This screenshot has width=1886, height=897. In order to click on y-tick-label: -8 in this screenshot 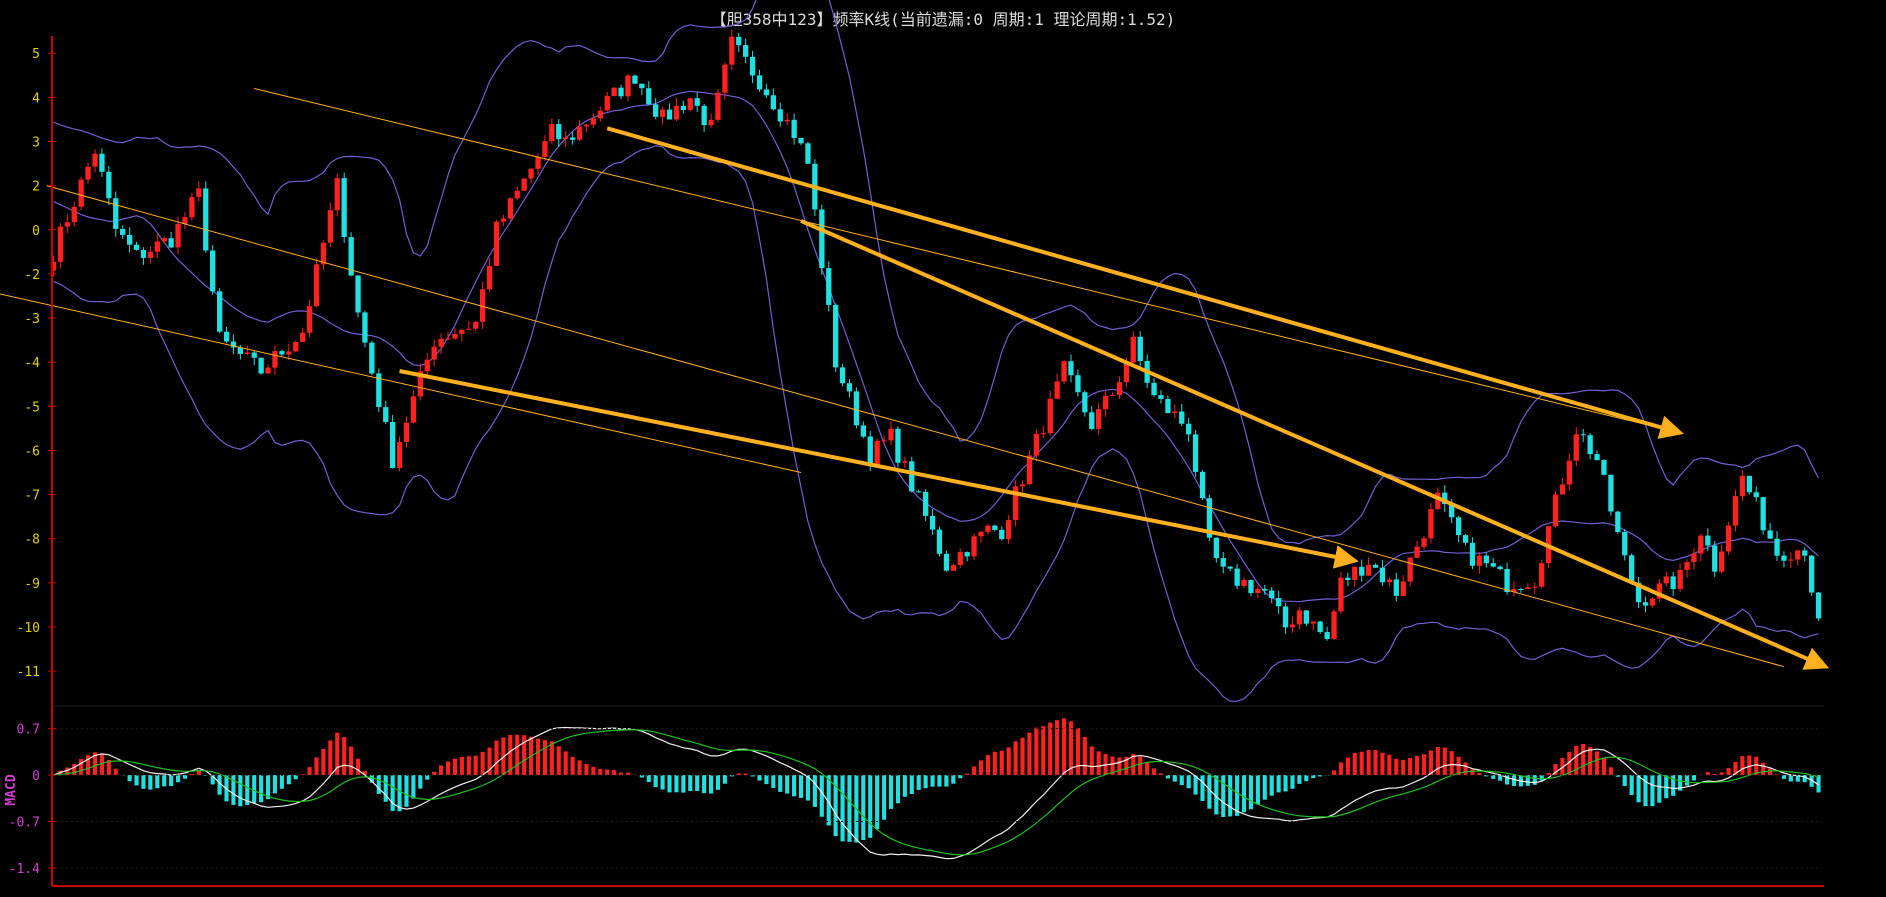, I will do `click(32, 540)`.